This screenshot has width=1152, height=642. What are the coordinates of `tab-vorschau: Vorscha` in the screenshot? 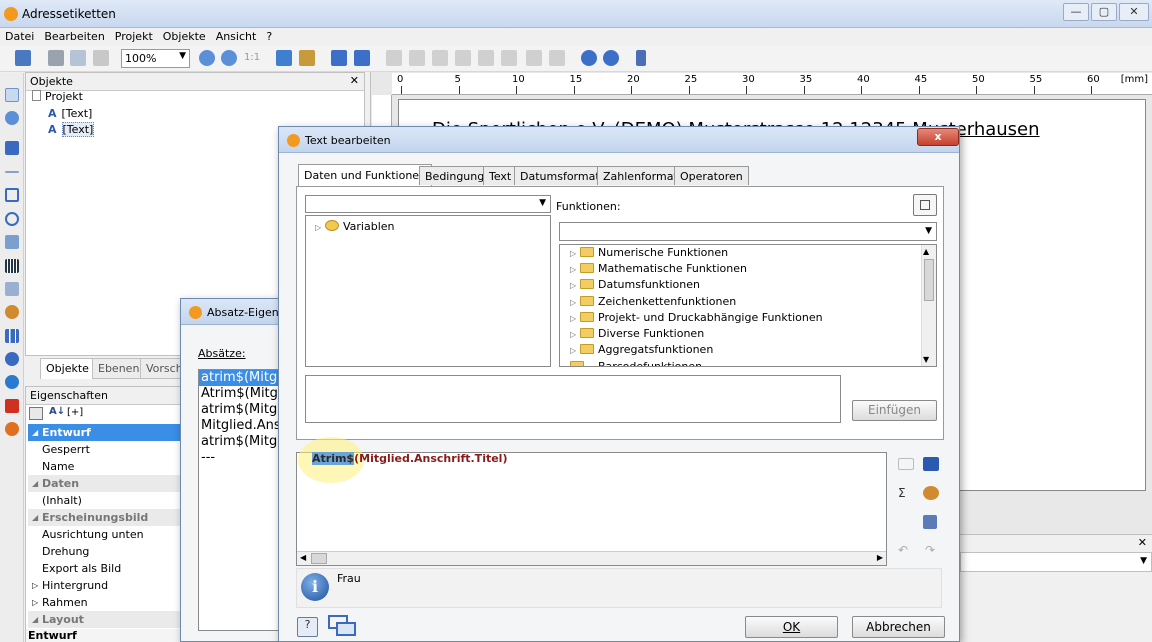 It's located at (162, 368).